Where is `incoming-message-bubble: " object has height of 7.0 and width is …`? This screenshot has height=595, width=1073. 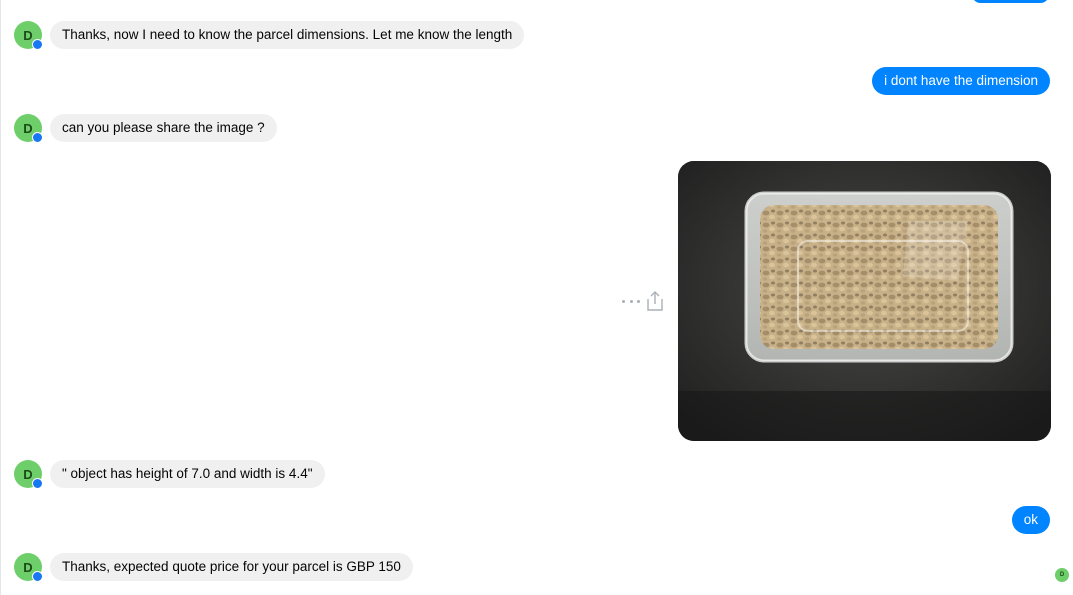
incoming-message-bubble: " object has height of 7.0 and width is … is located at coordinates (187, 474).